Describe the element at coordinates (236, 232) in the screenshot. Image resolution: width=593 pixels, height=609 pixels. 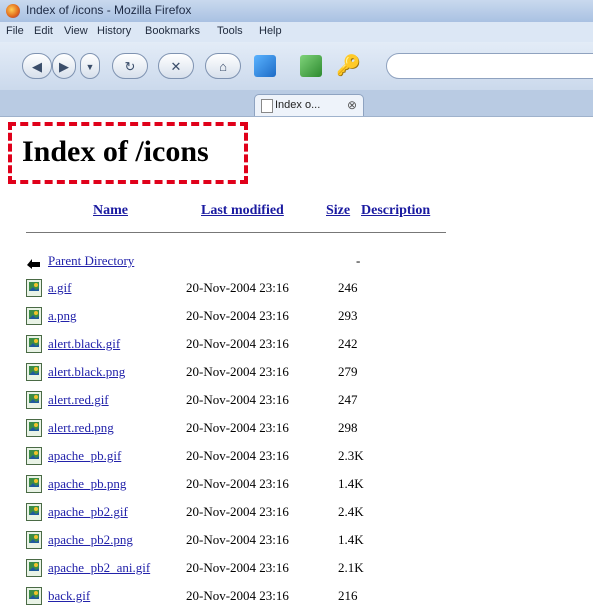
I see `header-divider` at that location.